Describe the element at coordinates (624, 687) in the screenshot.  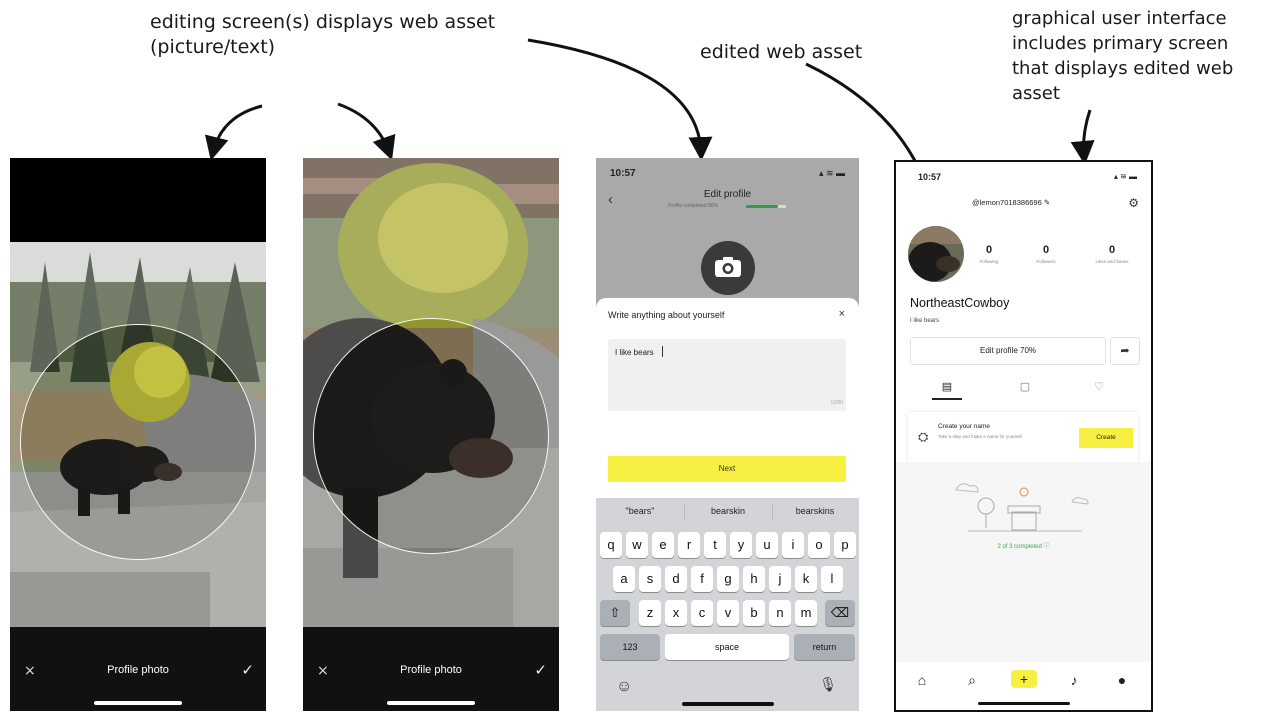
I see `emoji-icon: ☺` at that location.